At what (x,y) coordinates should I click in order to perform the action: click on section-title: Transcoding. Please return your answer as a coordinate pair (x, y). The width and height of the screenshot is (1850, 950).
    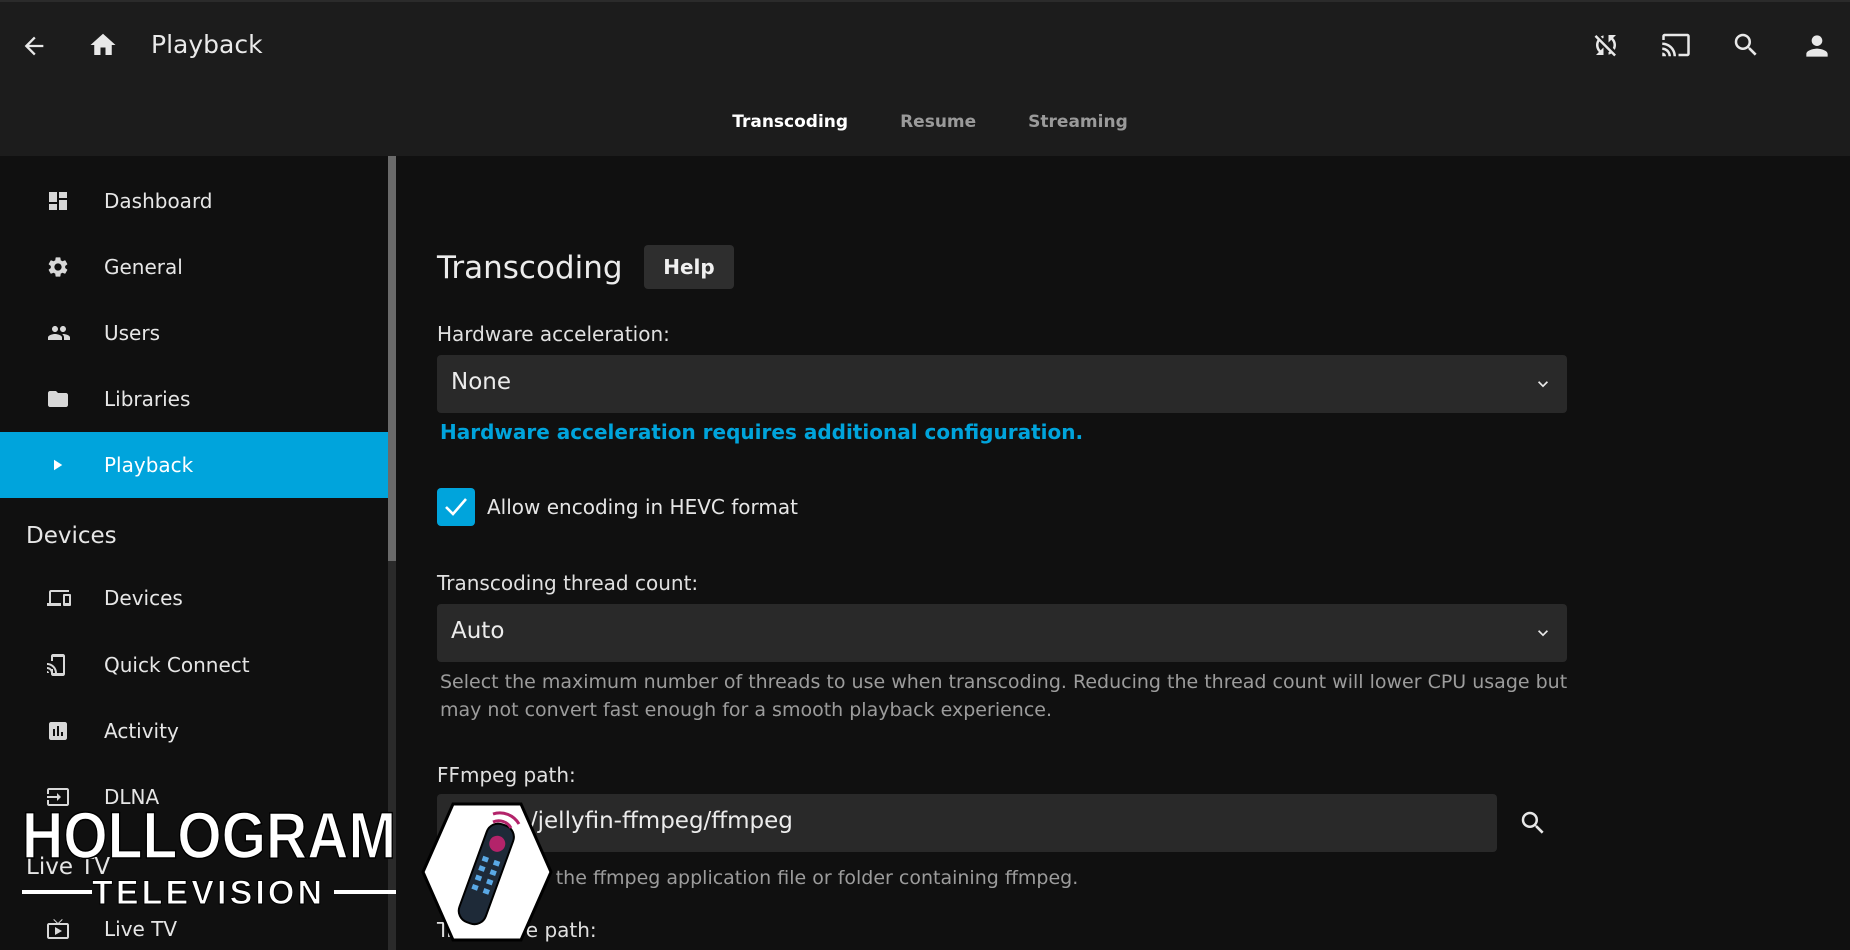
    Looking at the image, I should click on (530, 268).